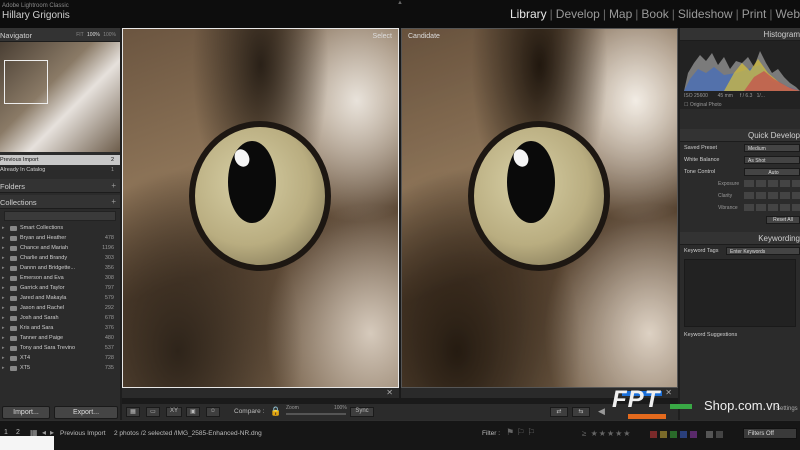 This screenshot has width=800, height=450. Describe the element at coordinates (772, 160) in the screenshot. I see `white-balance-select: As Shot` at that location.